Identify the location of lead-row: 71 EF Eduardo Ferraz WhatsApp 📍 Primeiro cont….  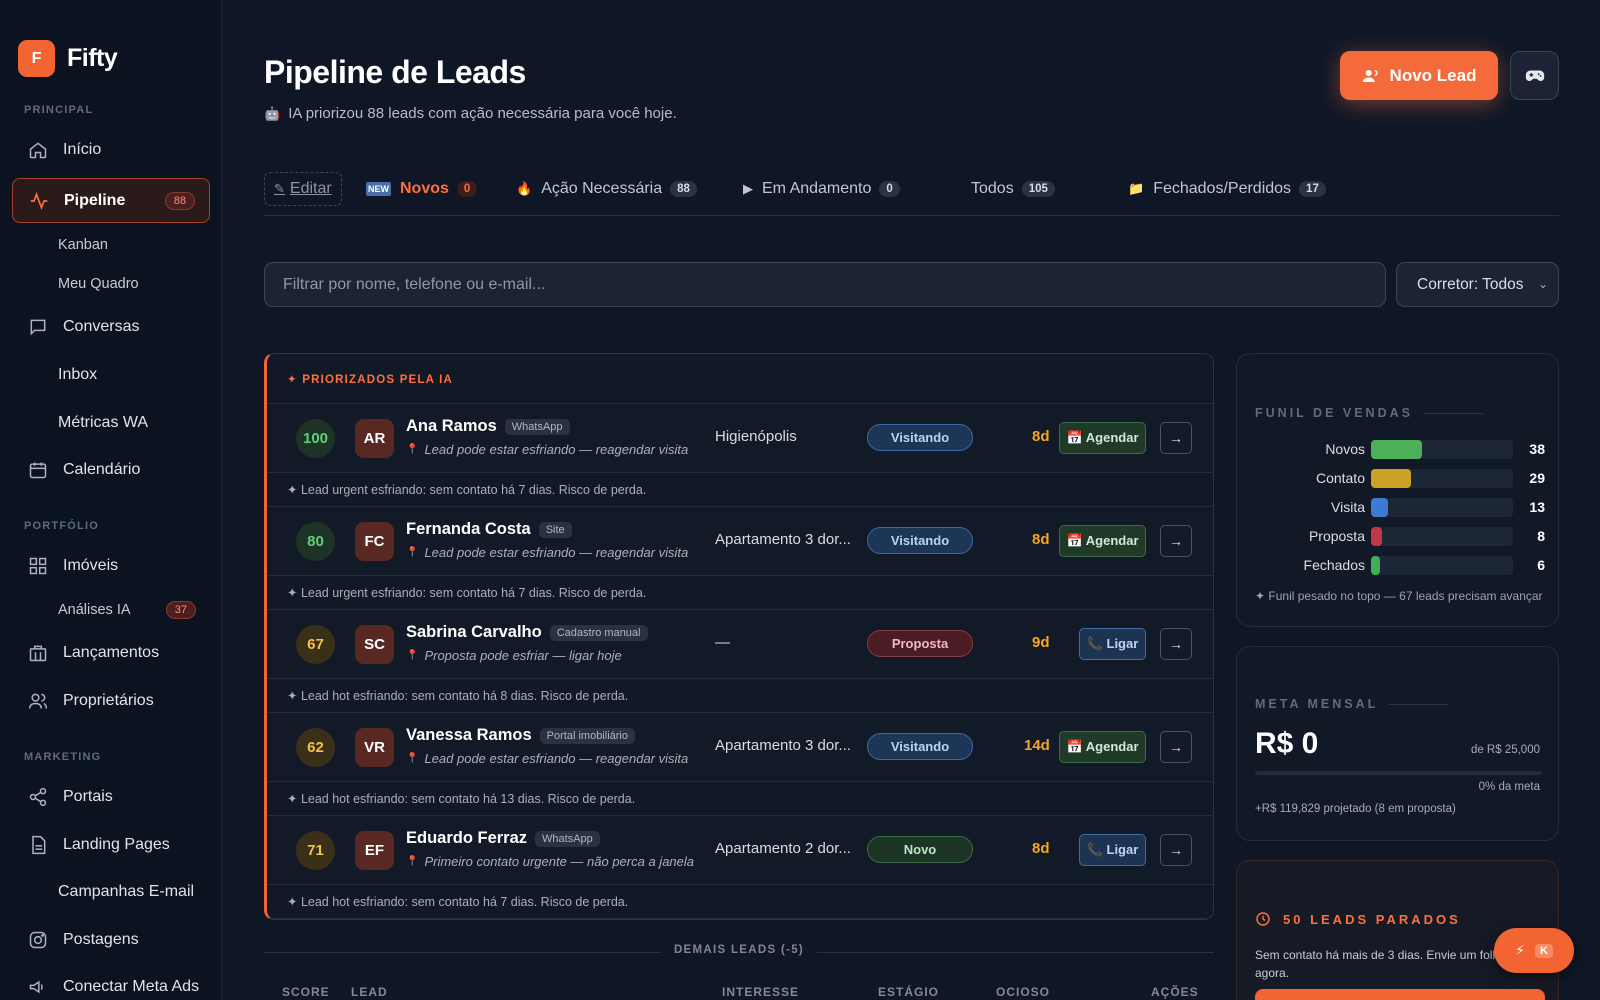
(740, 850).